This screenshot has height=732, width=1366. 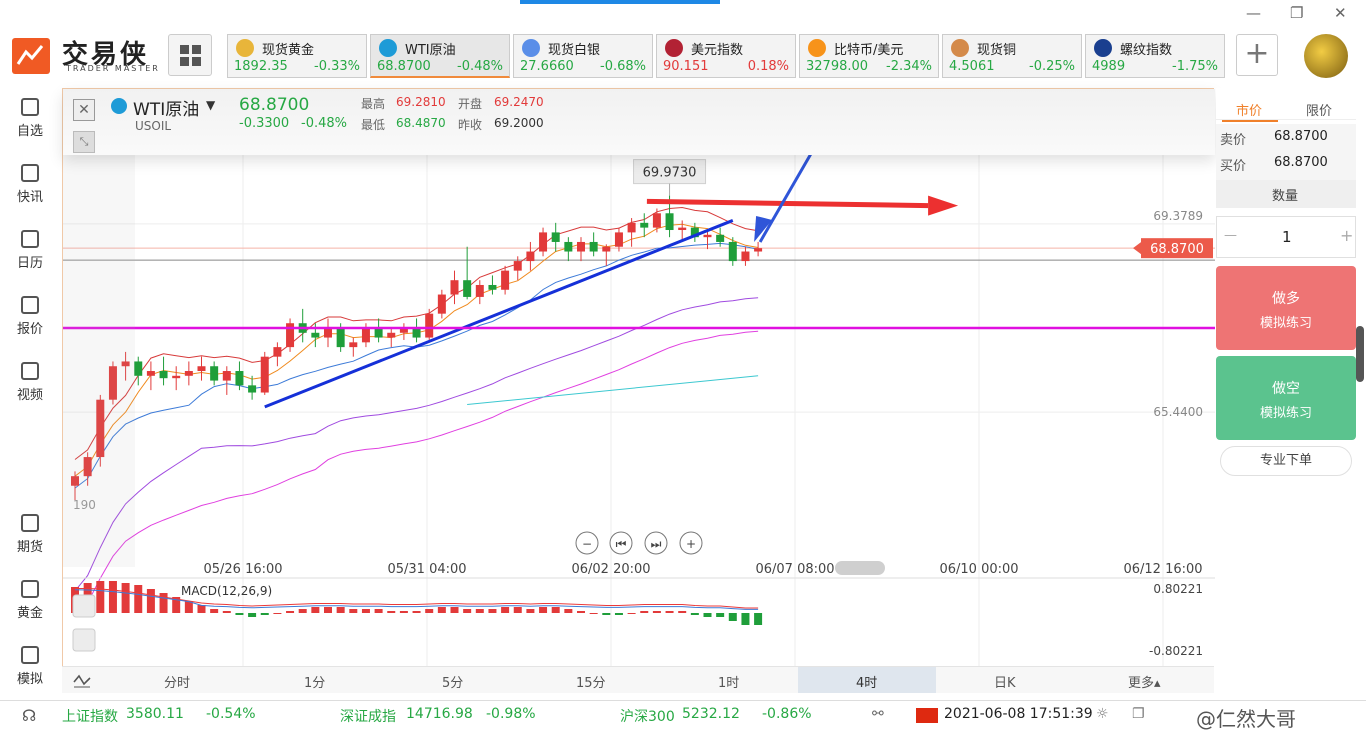 I want to click on quote-tab-name: 现货铜, so click(x=997, y=50).